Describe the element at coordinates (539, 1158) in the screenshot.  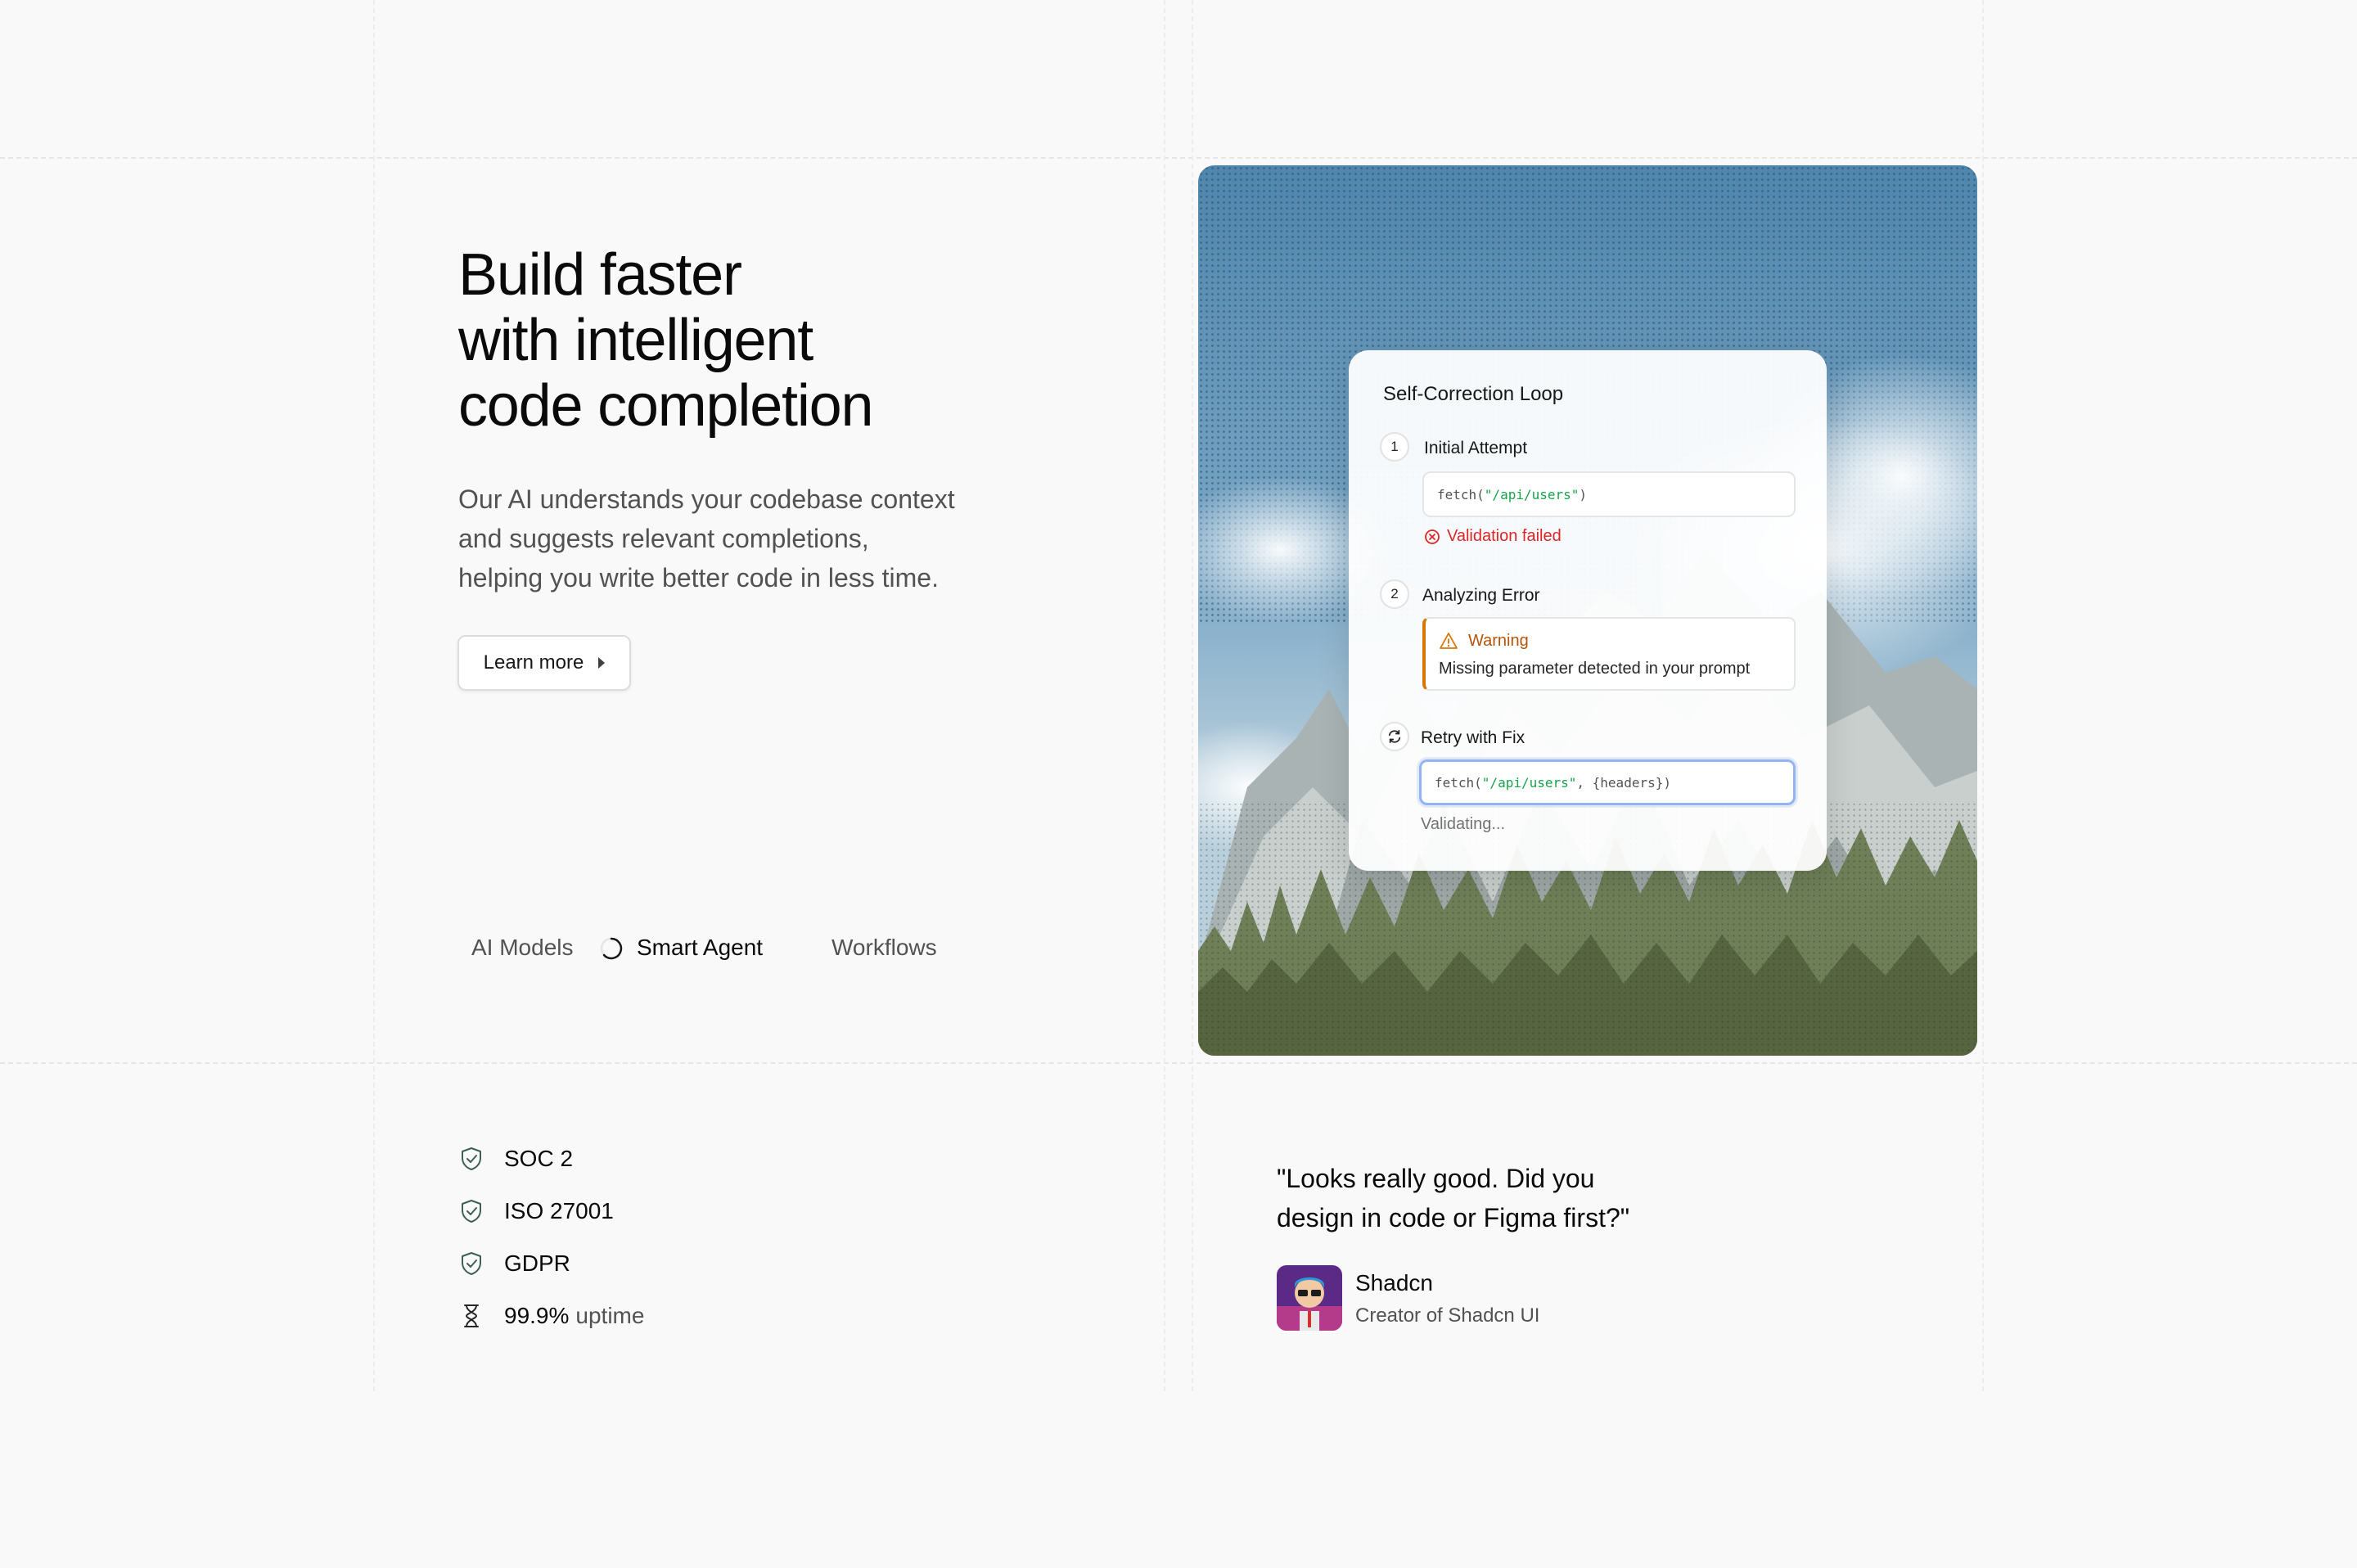
I see `compliance-label: SOC 2` at that location.